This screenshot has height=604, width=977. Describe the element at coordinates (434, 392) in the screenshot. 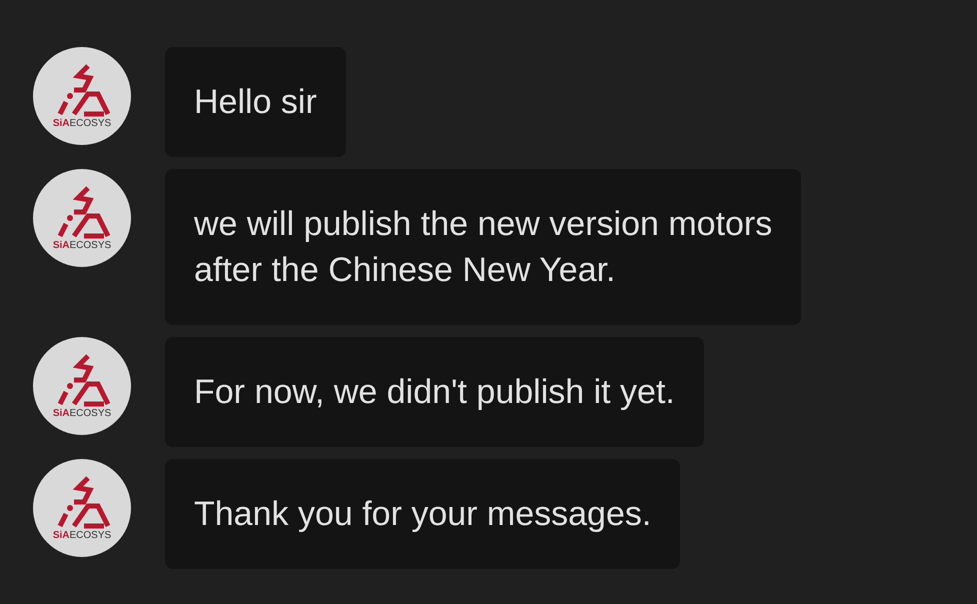

I see `message-text: For now, we didn't publish it yet.` at that location.